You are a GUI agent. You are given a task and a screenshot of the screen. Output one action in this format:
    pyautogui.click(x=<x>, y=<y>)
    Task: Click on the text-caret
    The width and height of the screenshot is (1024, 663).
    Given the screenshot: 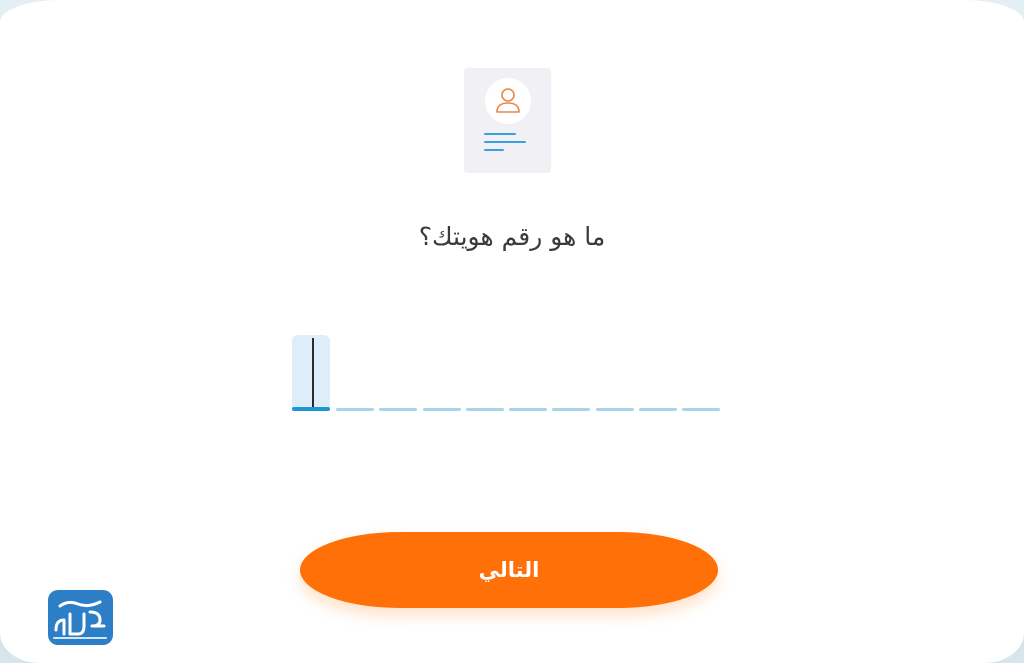 What is the action you would take?
    pyautogui.click(x=313, y=373)
    